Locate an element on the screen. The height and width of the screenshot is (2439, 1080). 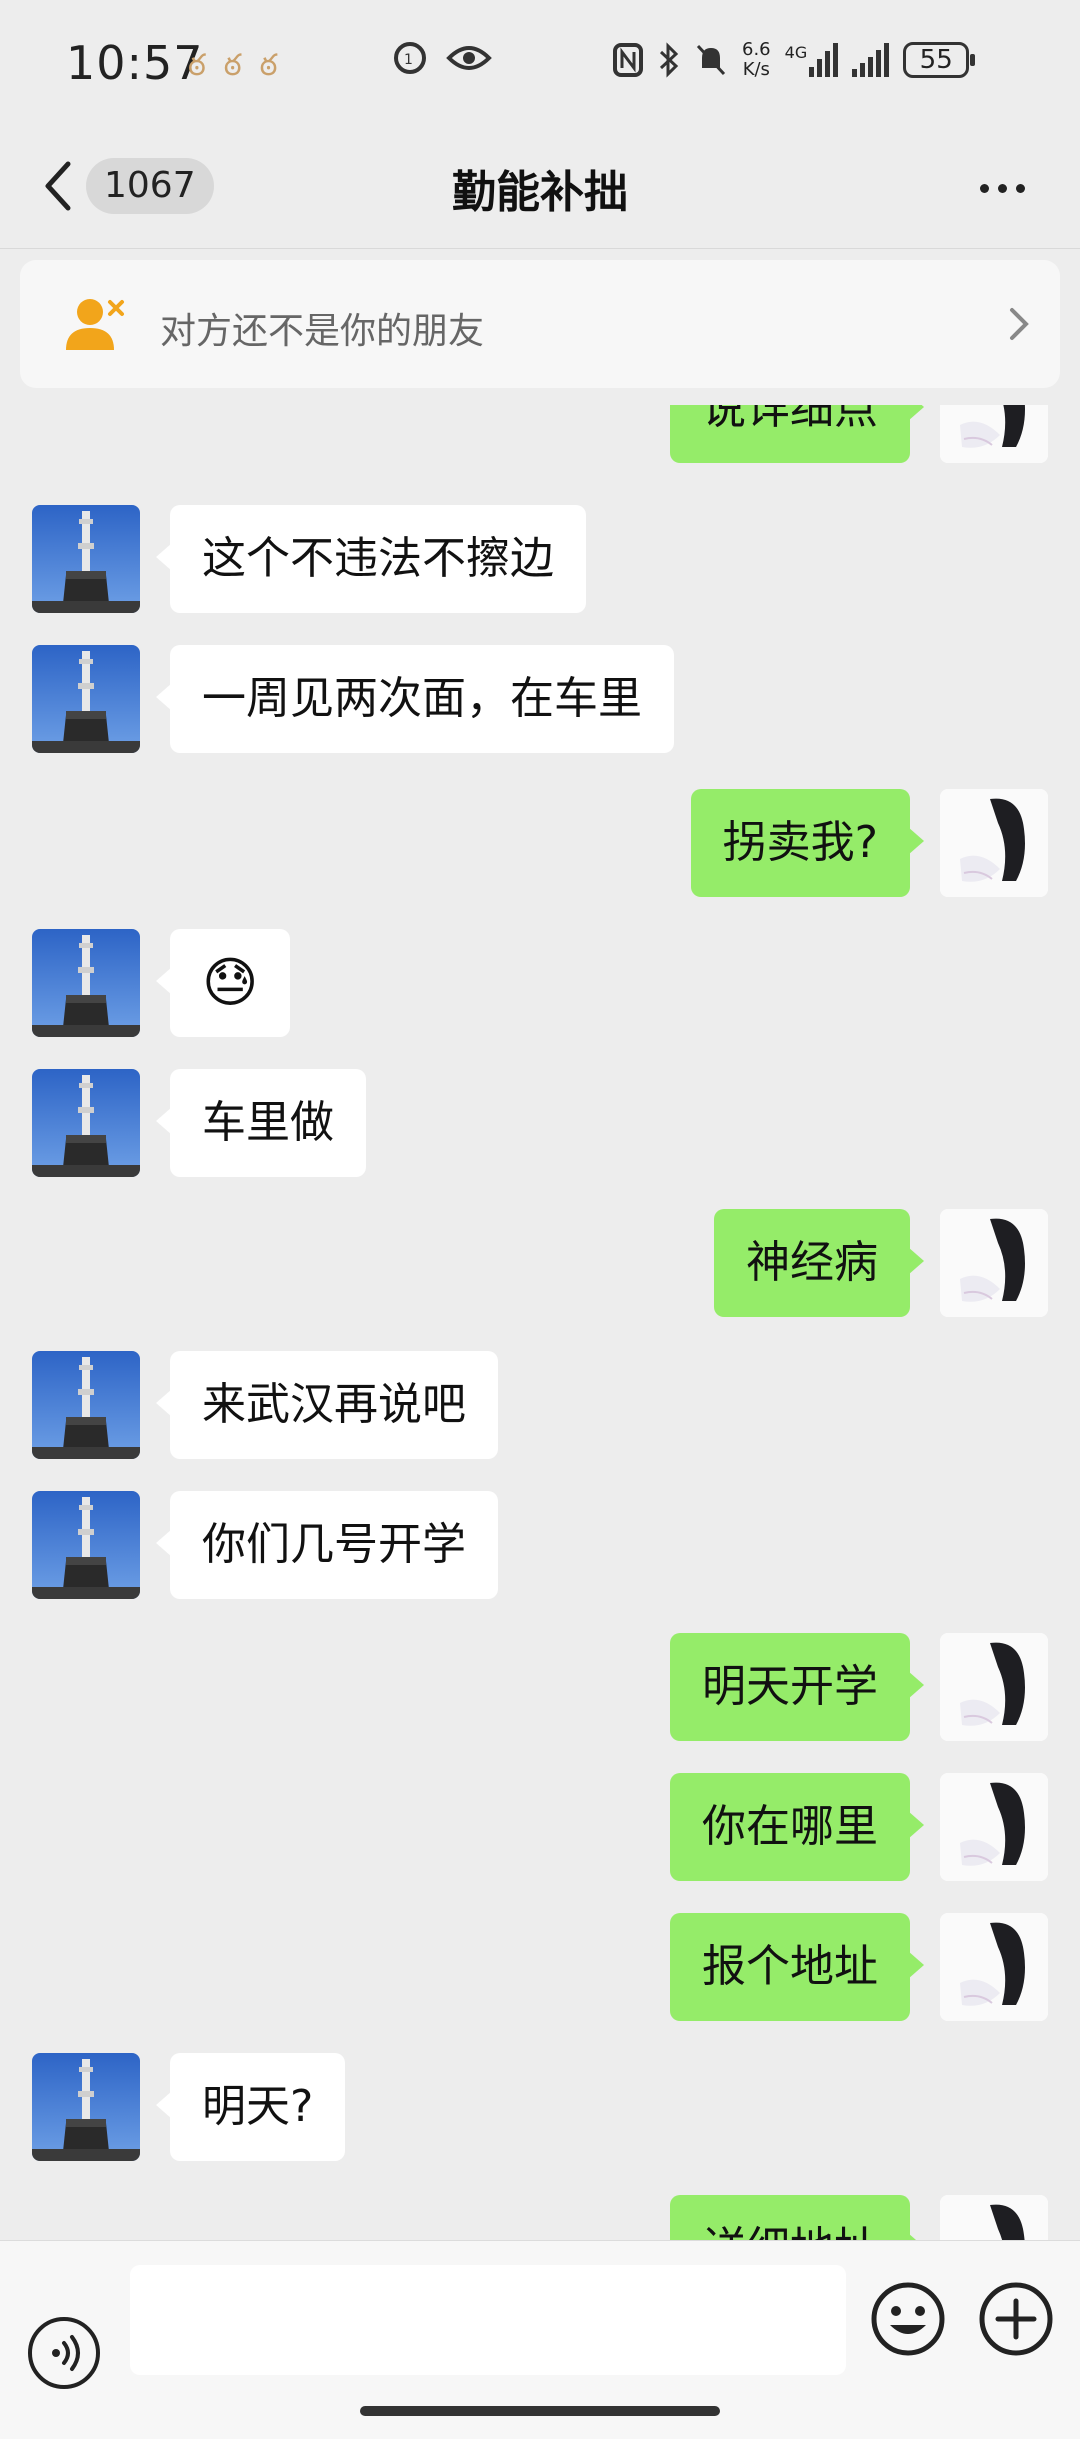
incoming-message: 这个不违法不擦边 is located at coordinates (540, 560).